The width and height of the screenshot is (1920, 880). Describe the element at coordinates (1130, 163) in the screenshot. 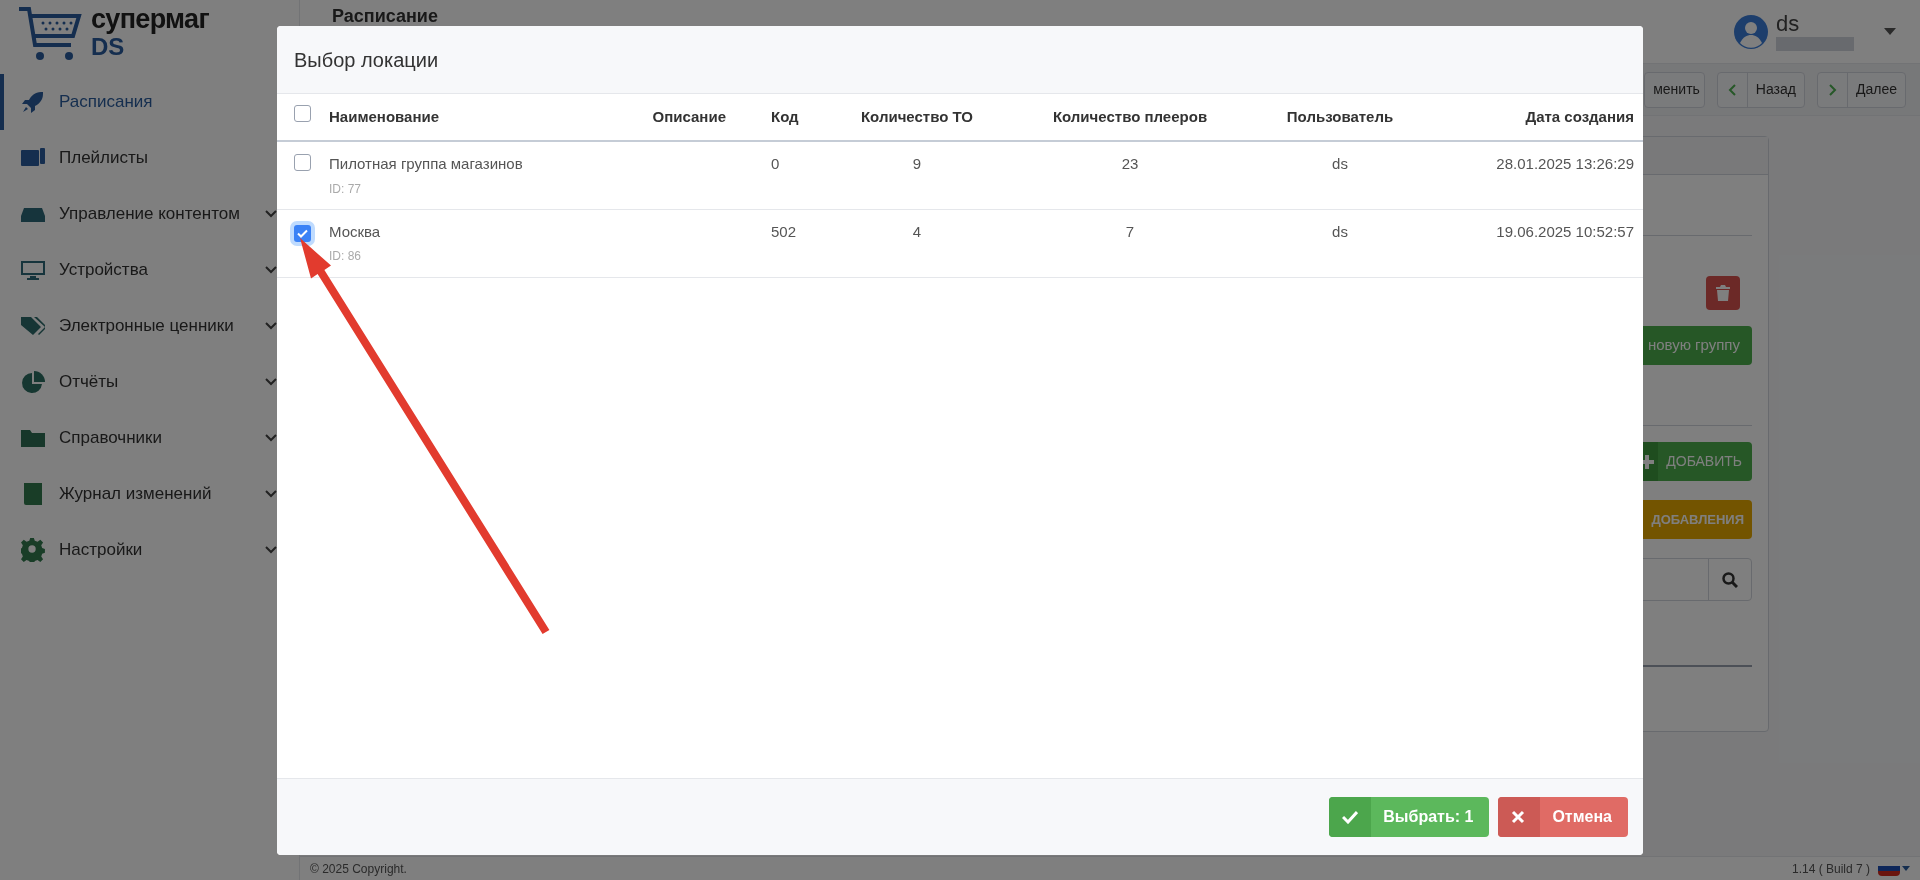

I see `table-cell: 23` at that location.